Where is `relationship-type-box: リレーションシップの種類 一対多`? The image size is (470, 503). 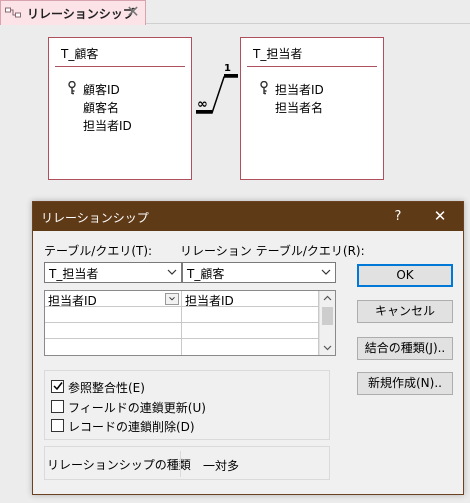
relationship-type-box: リレーションシップの種類 一対多 is located at coordinates (187, 463).